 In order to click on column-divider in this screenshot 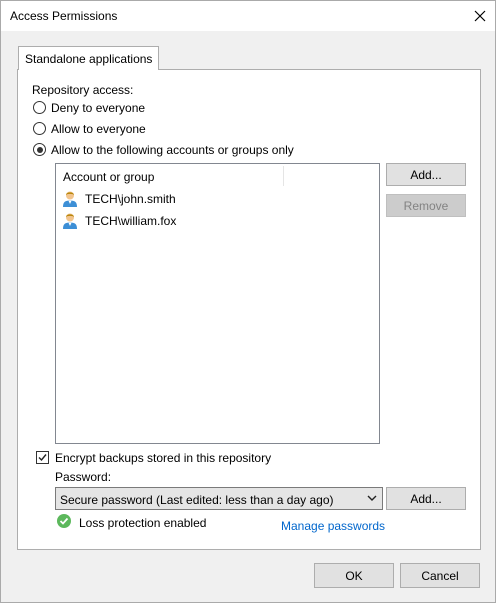, I will do `click(283, 176)`.